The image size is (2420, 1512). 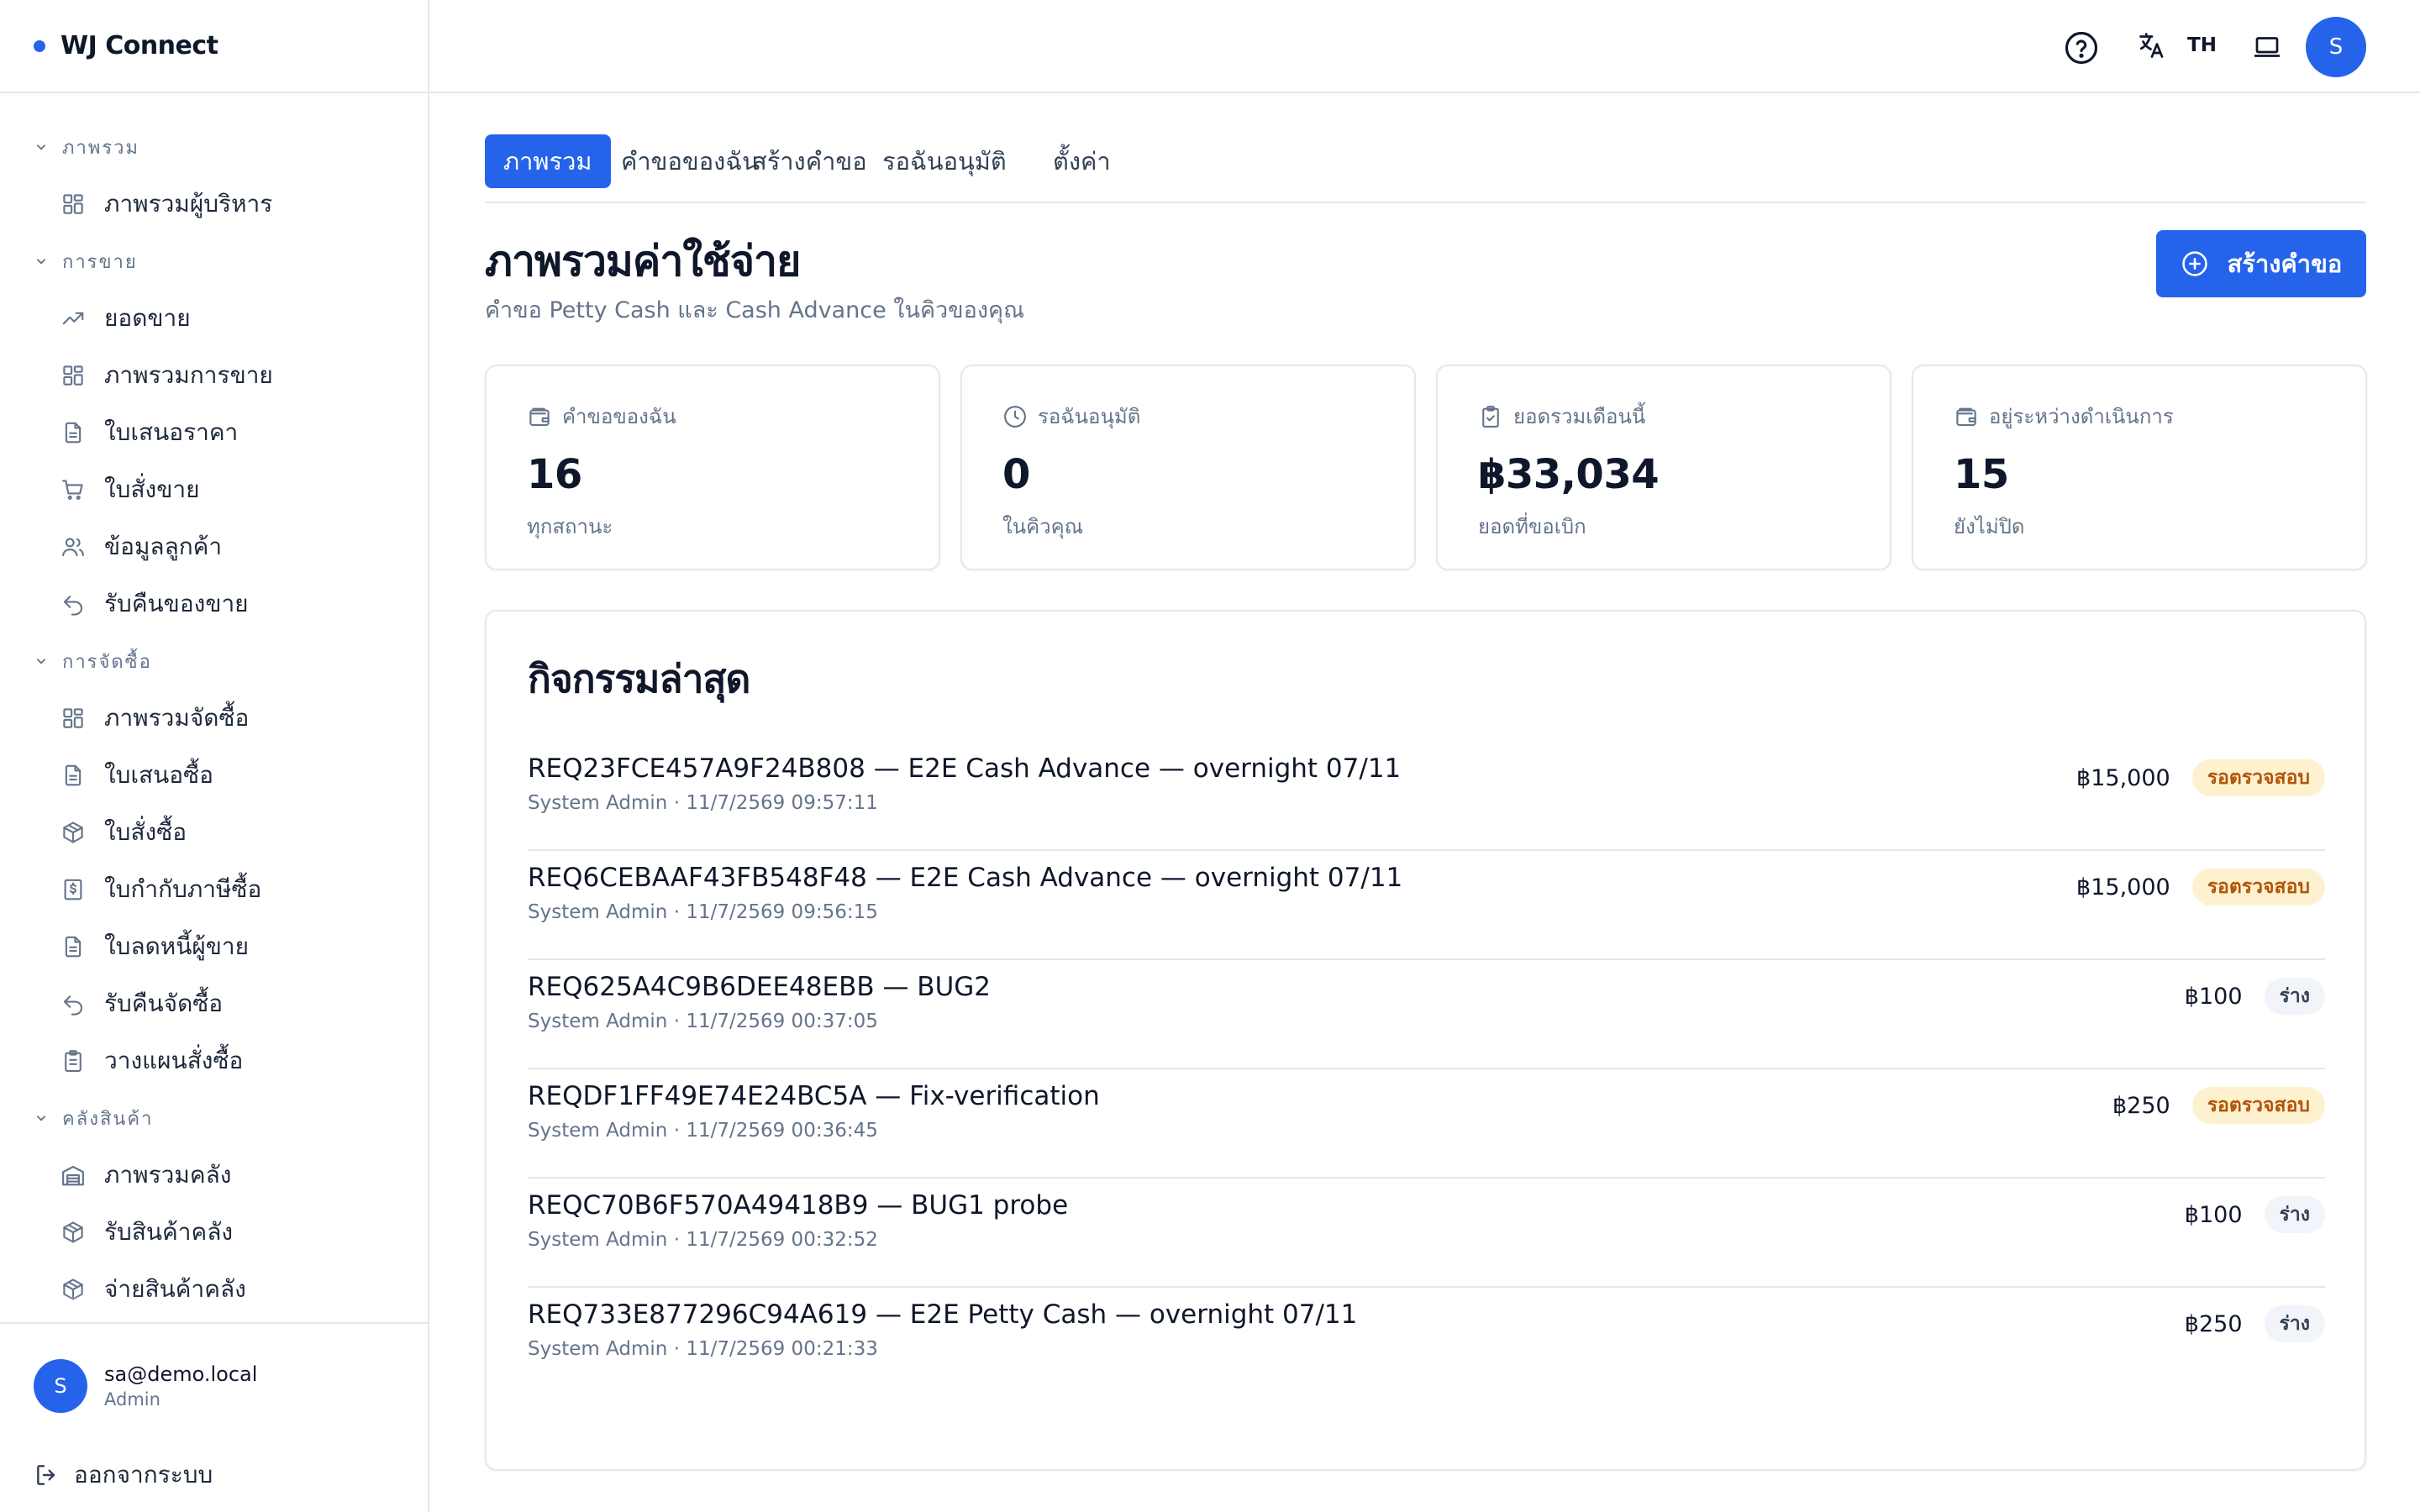 I want to click on sidebar-item-label: ข้อมูลลูกค้า, so click(x=163, y=546).